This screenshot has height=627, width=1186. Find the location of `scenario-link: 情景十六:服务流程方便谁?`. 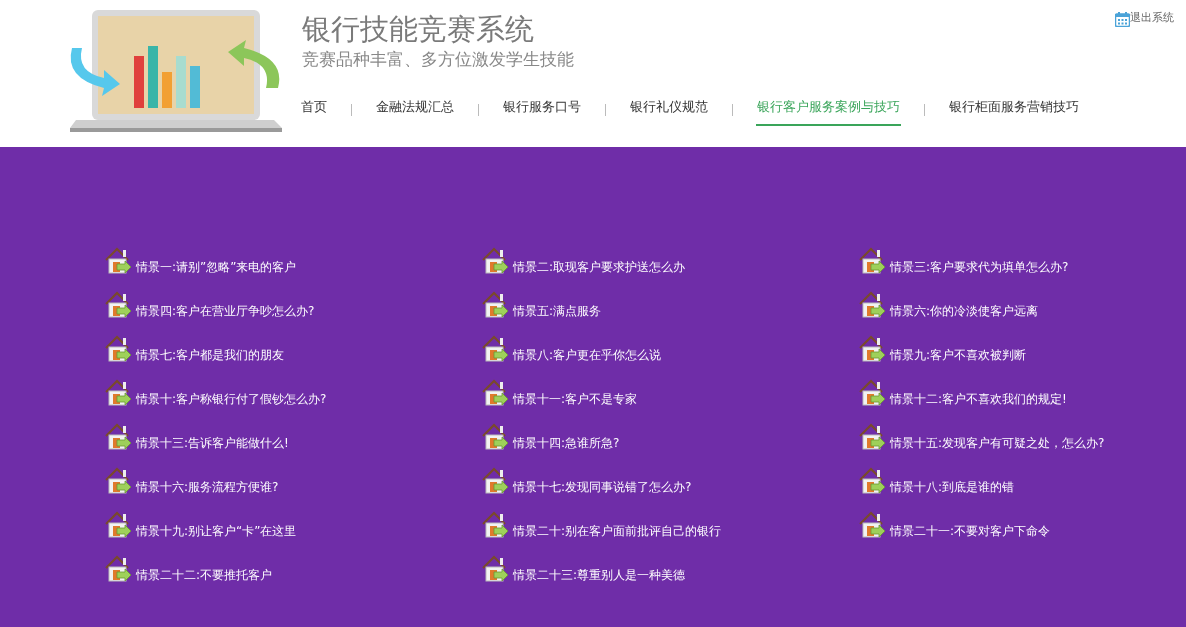

scenario-link: 情景十六:服务流程方便谁? is located at coordinates (207, 487).